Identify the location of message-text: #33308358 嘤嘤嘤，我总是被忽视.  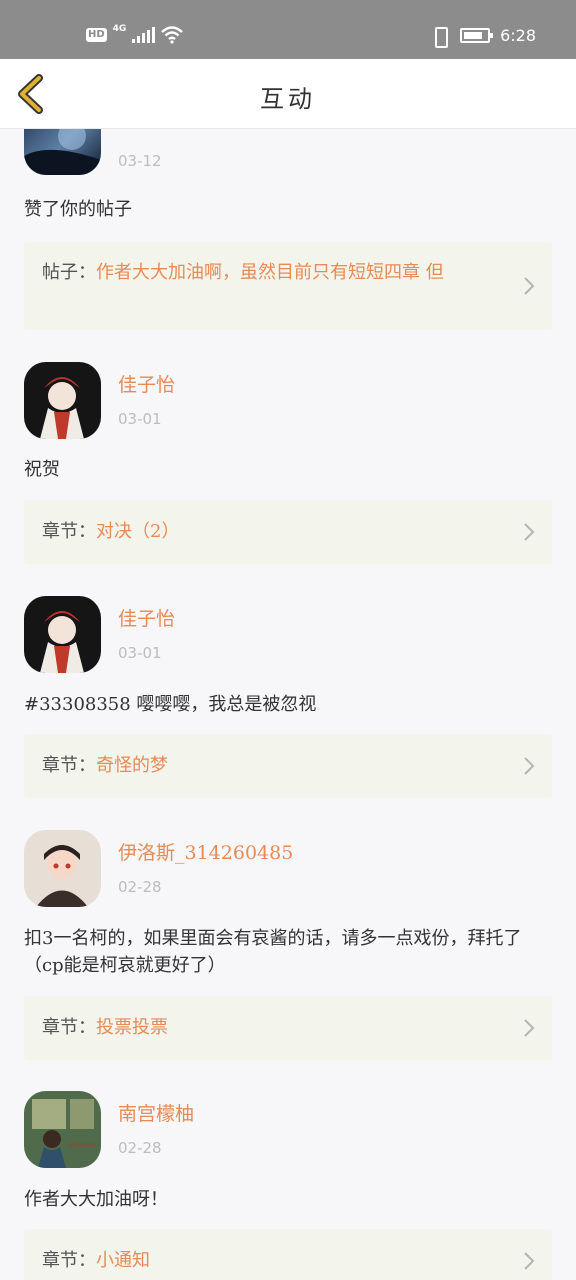
(170, 704).